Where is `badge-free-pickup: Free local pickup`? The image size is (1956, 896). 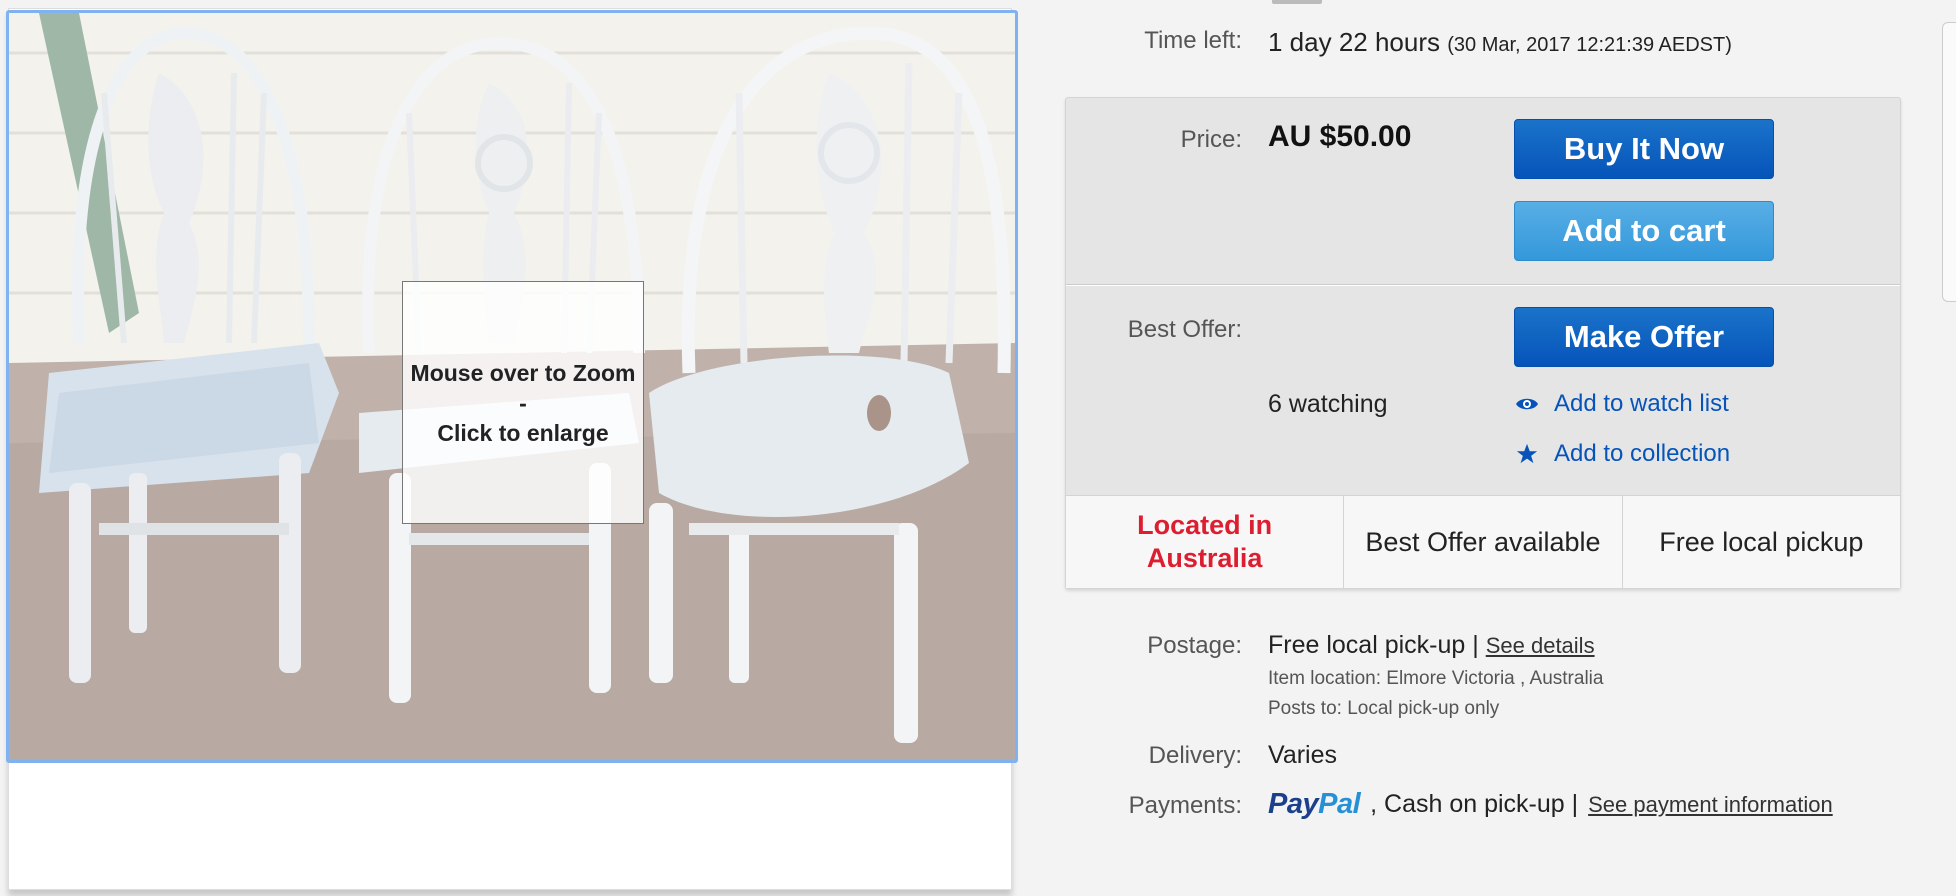
badge-free-pickup: Free local pickup is located at coordinates (1761, 541).